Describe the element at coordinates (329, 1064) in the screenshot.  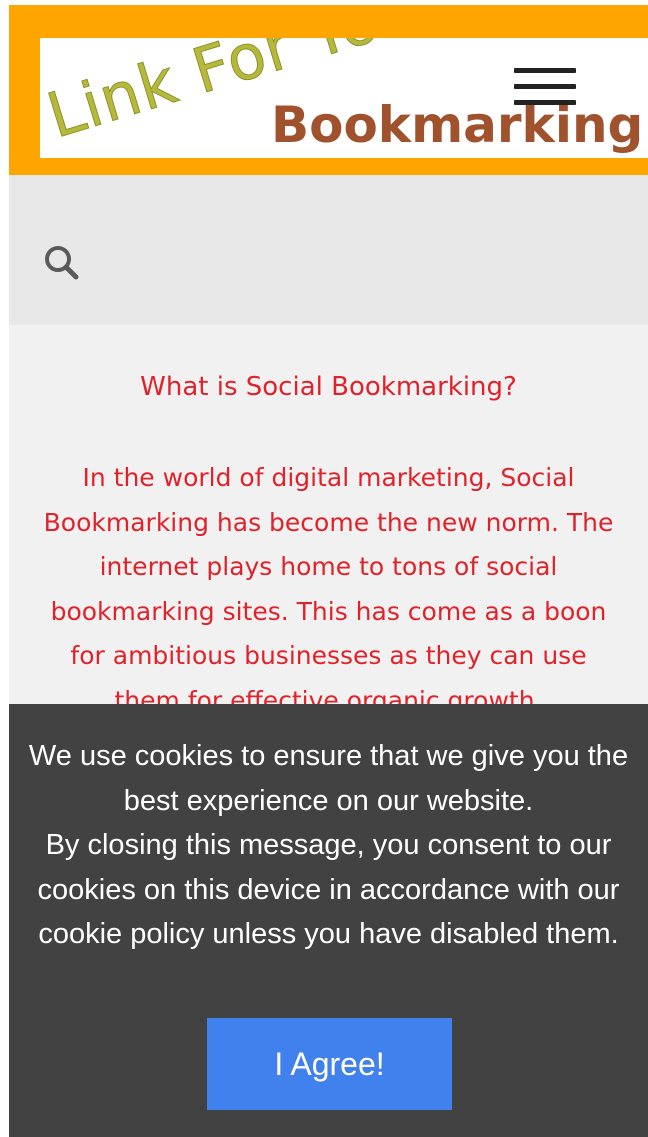
I see `agree-button: I Agree!` at that location.